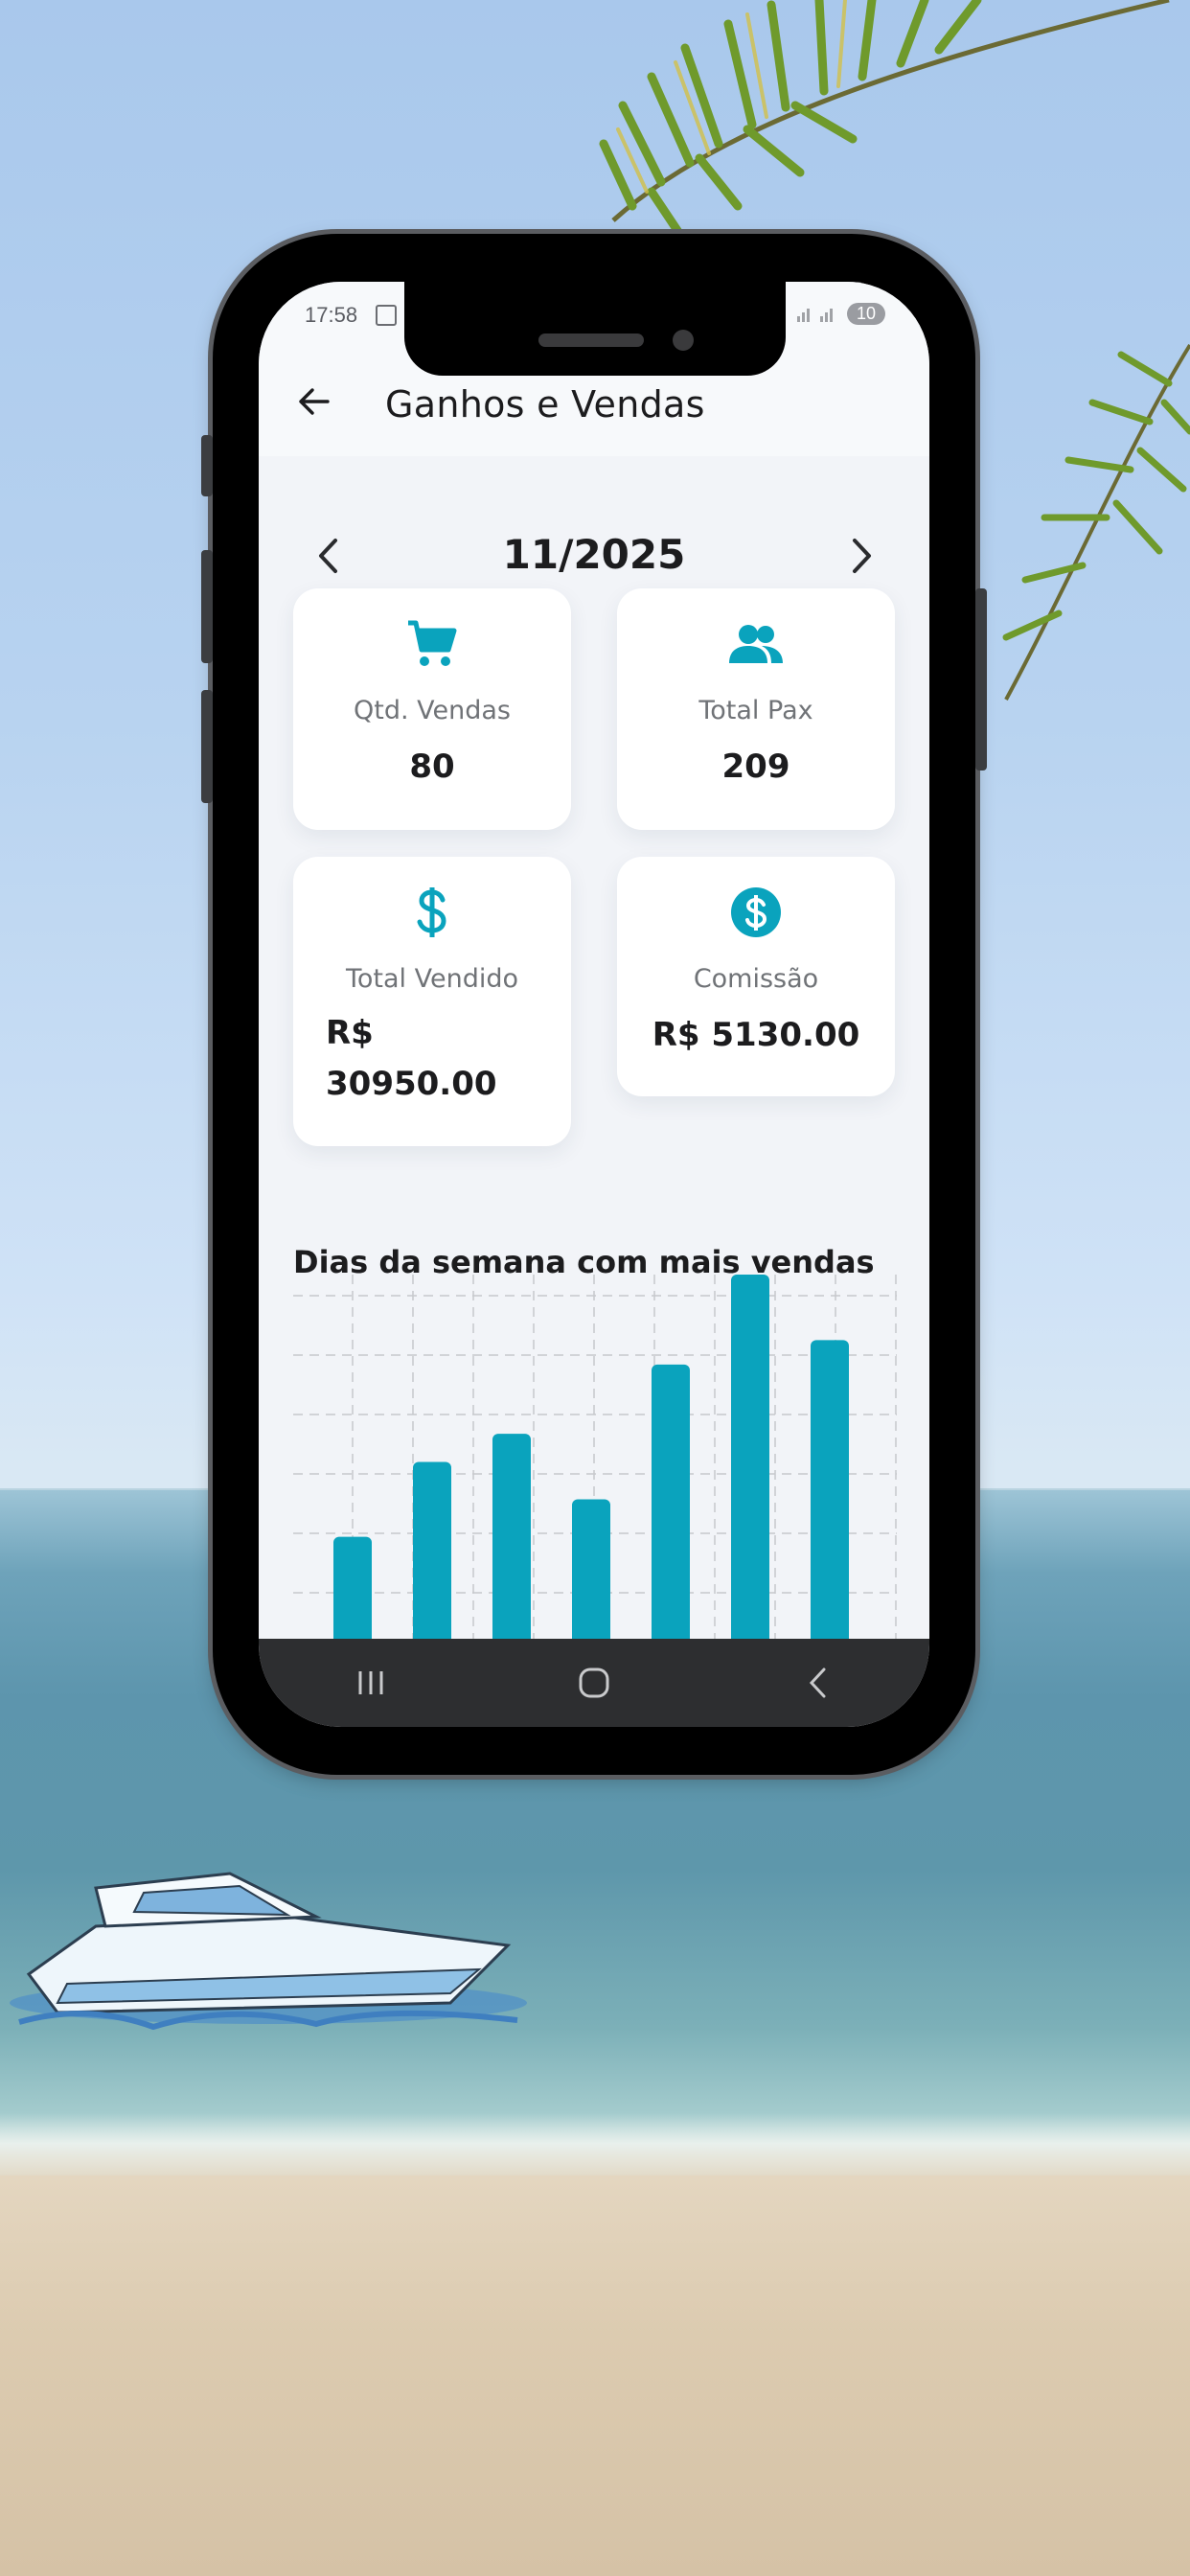  Describe the element at coordinates (432, 767) in the screenshot. I see `card-value: 80` at that location.